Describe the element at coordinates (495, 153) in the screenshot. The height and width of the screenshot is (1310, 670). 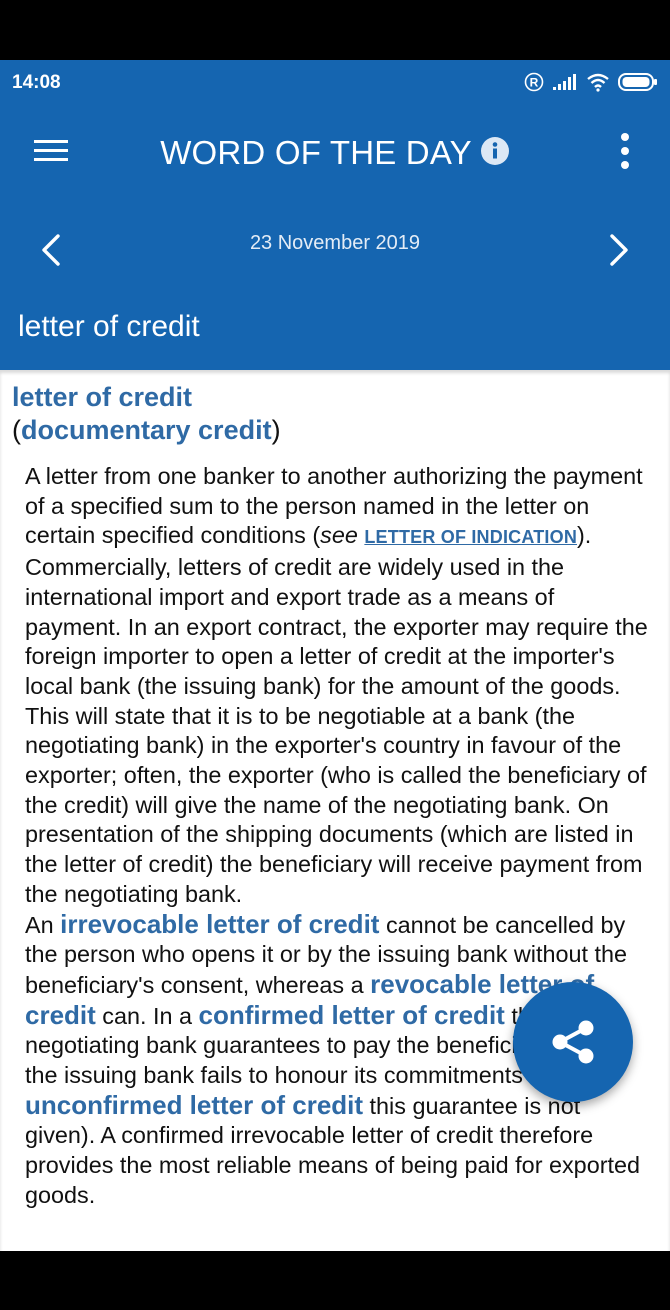
I see `info-icon` at that location.